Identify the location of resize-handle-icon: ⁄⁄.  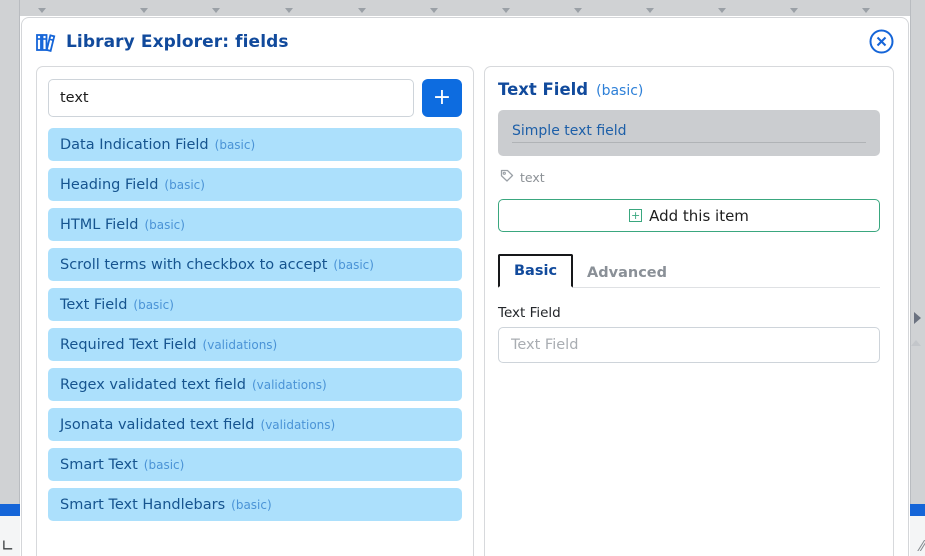
(922, 546).